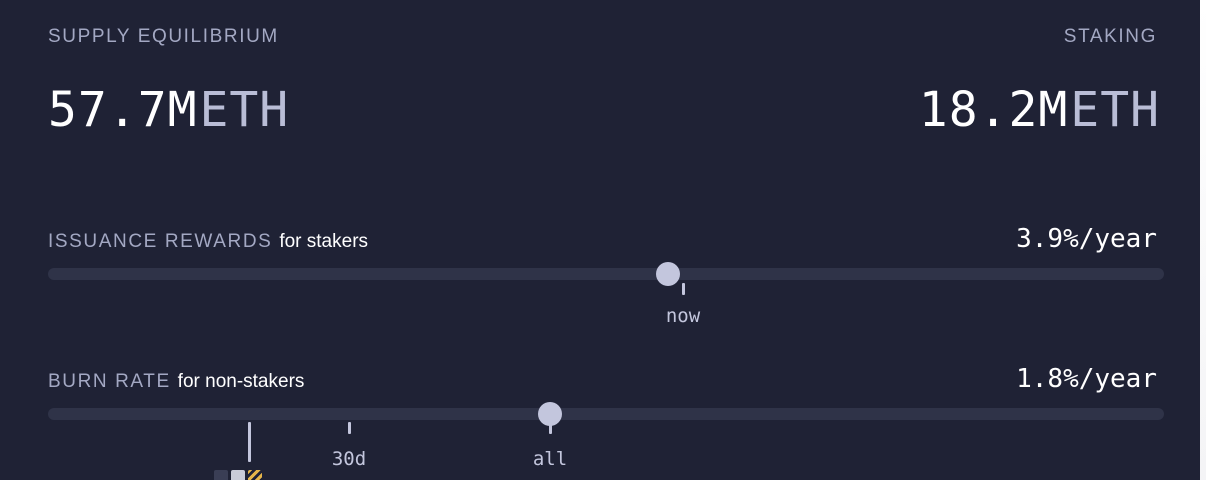  What do you see at coordinates (123, 110) in the screenshot?
I see `supply-equilibrium-amount: 57.7M` at bounding box center [123, 110].